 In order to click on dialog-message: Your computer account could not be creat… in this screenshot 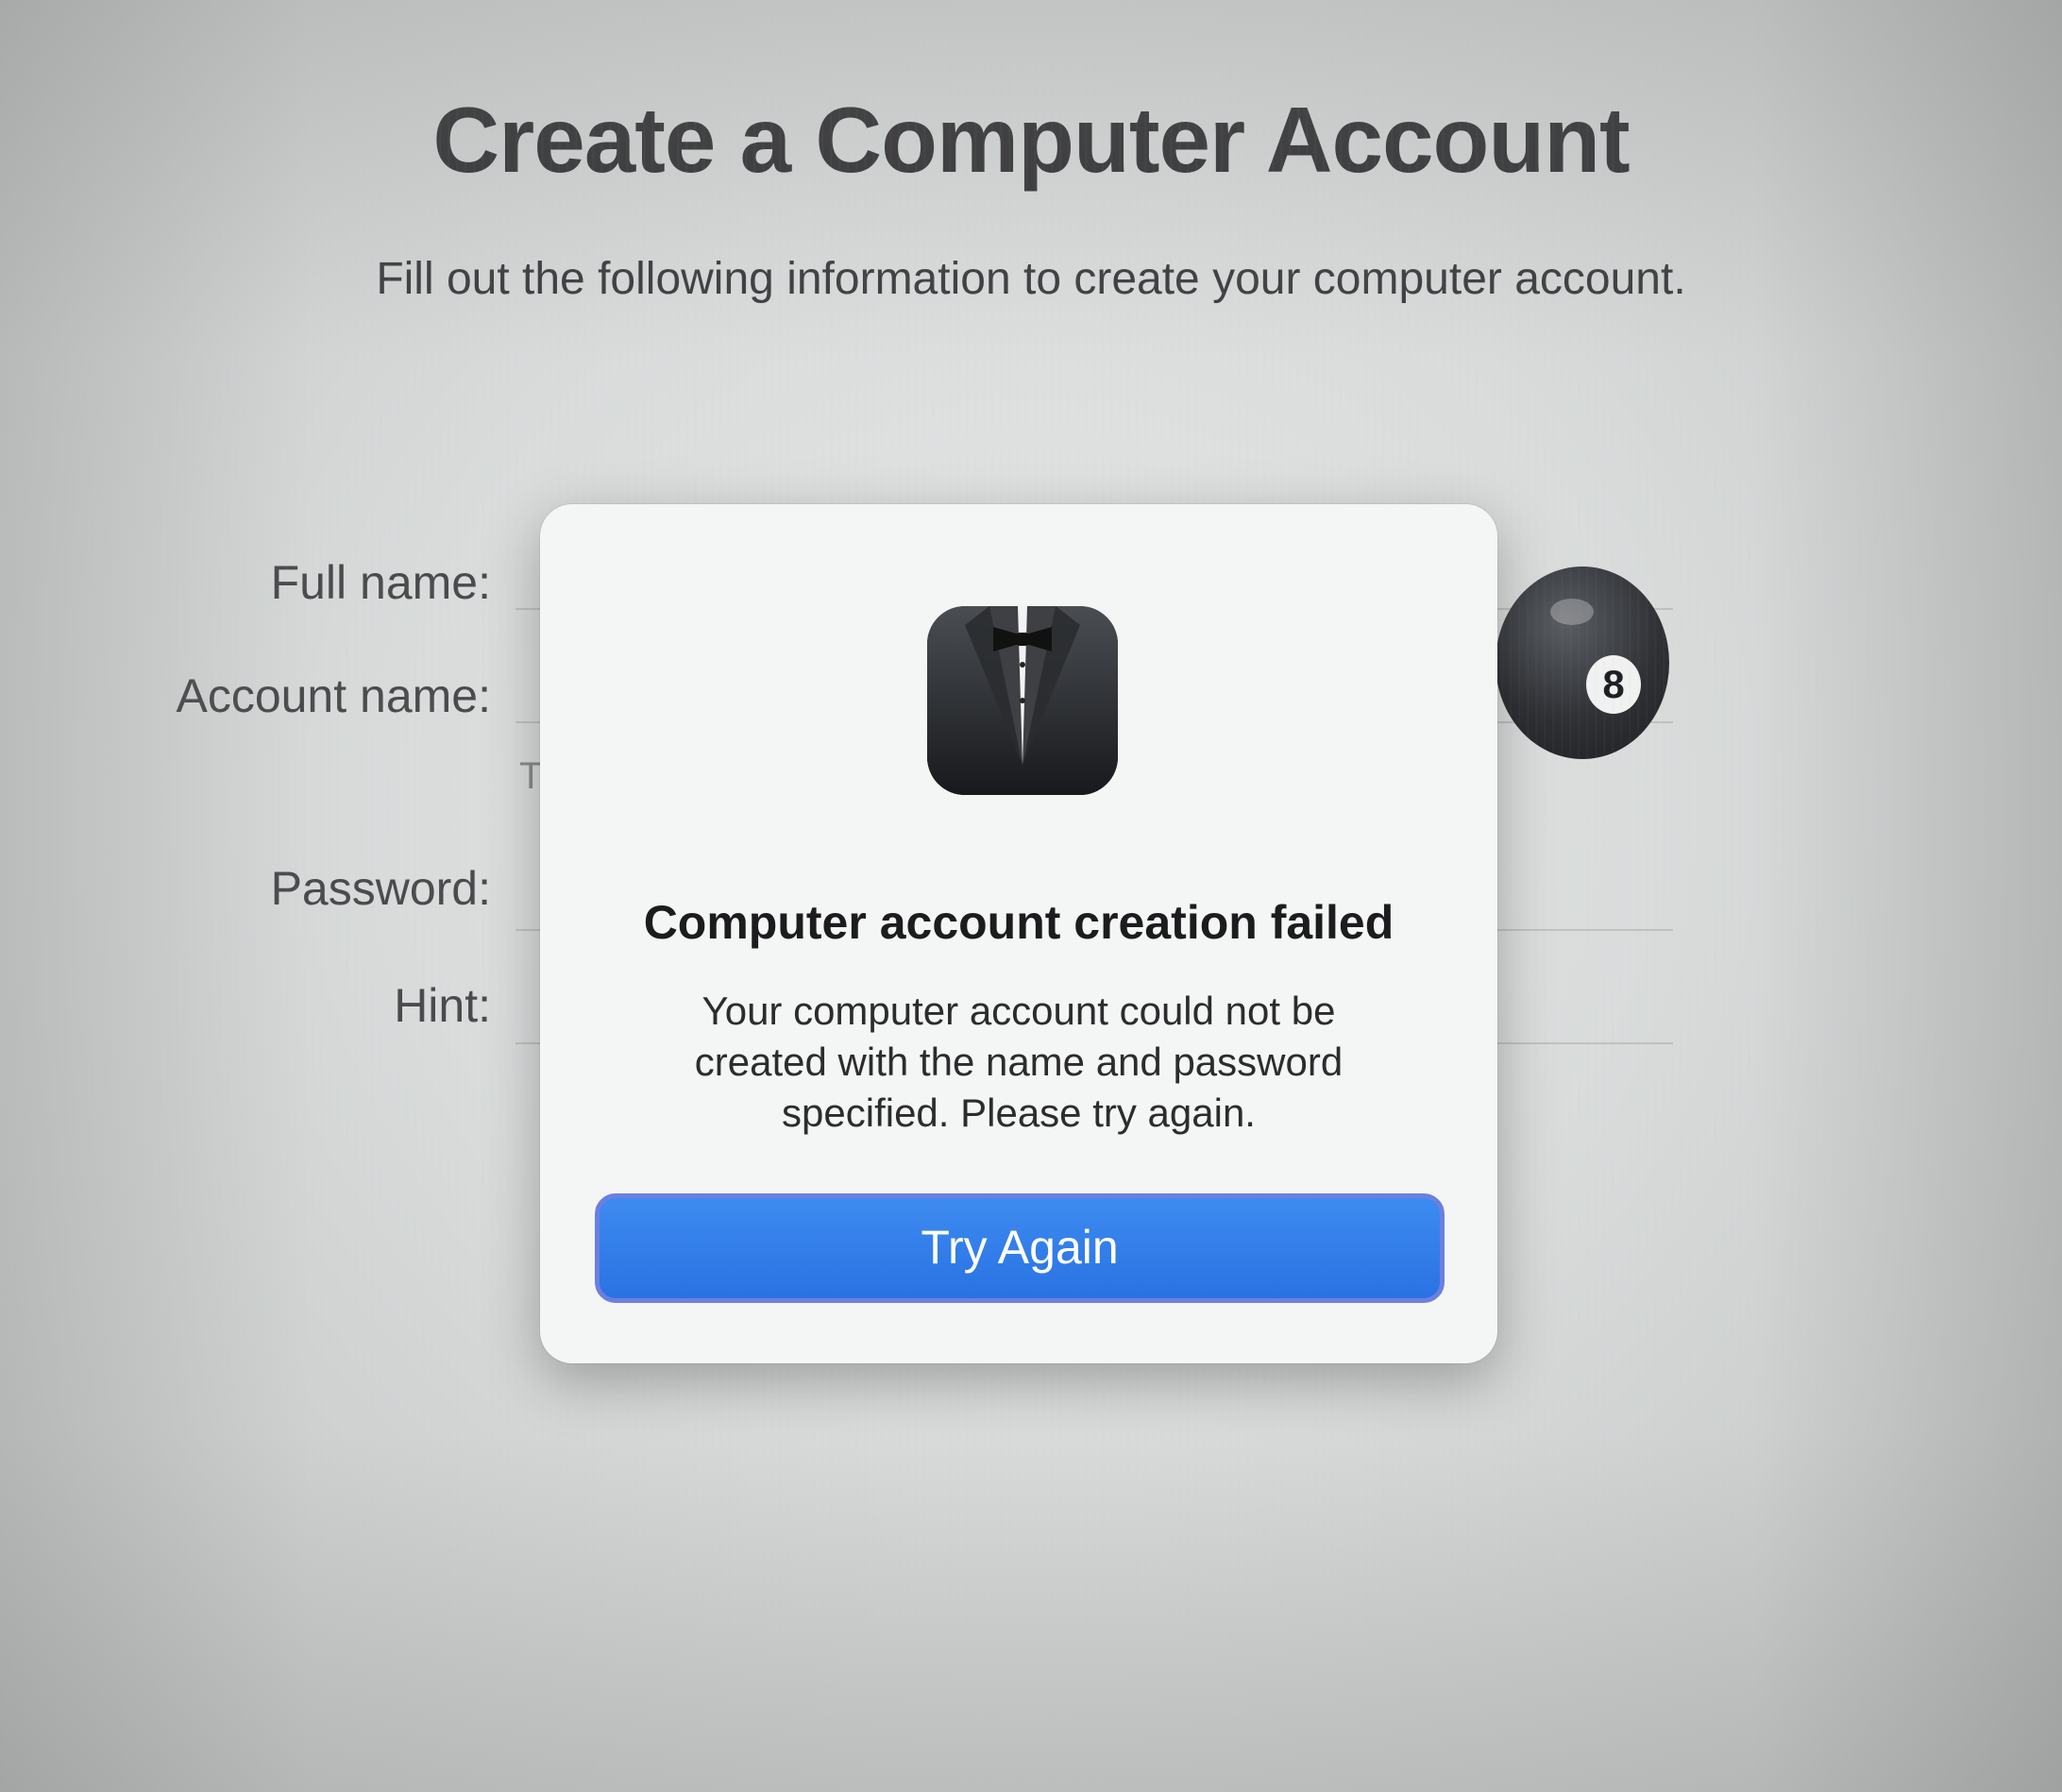, I will do `click(1019, 1062)`.